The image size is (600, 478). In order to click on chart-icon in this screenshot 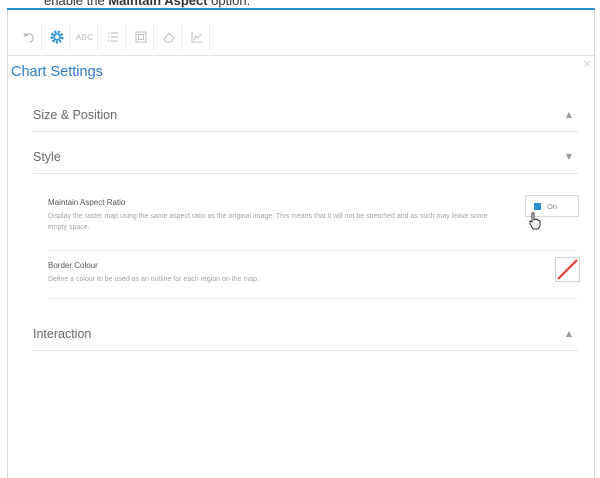, I will do `click(197, 37)`.